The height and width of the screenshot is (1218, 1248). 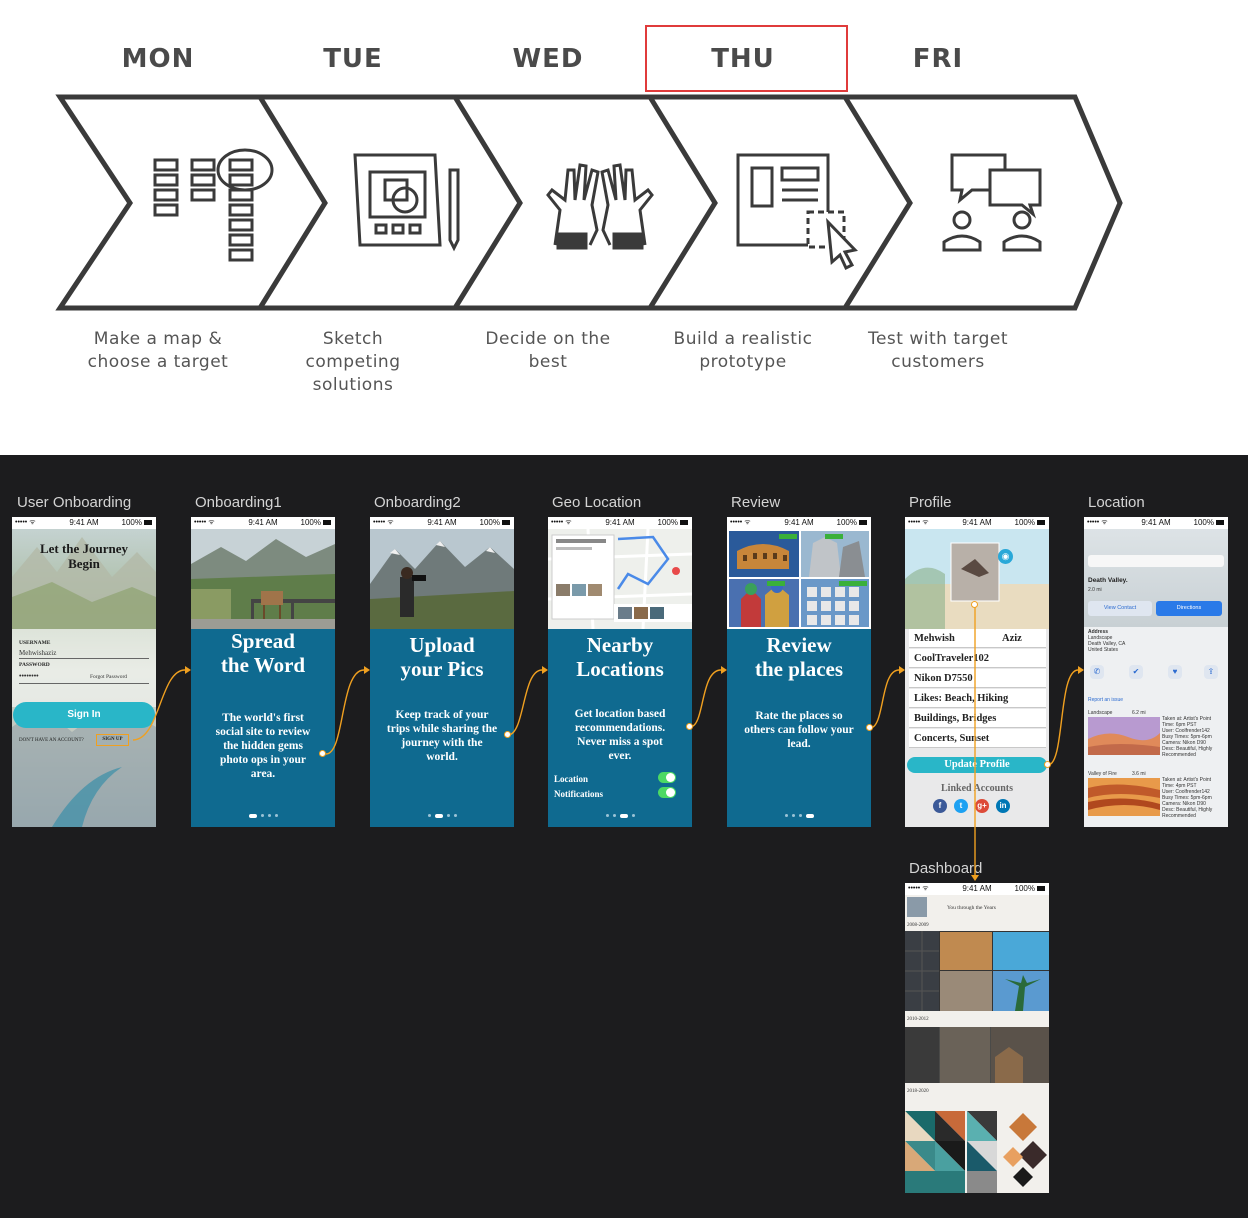 I want to click on day-desc-mon: Make a map & choose a target, so click(x=158, y=351).